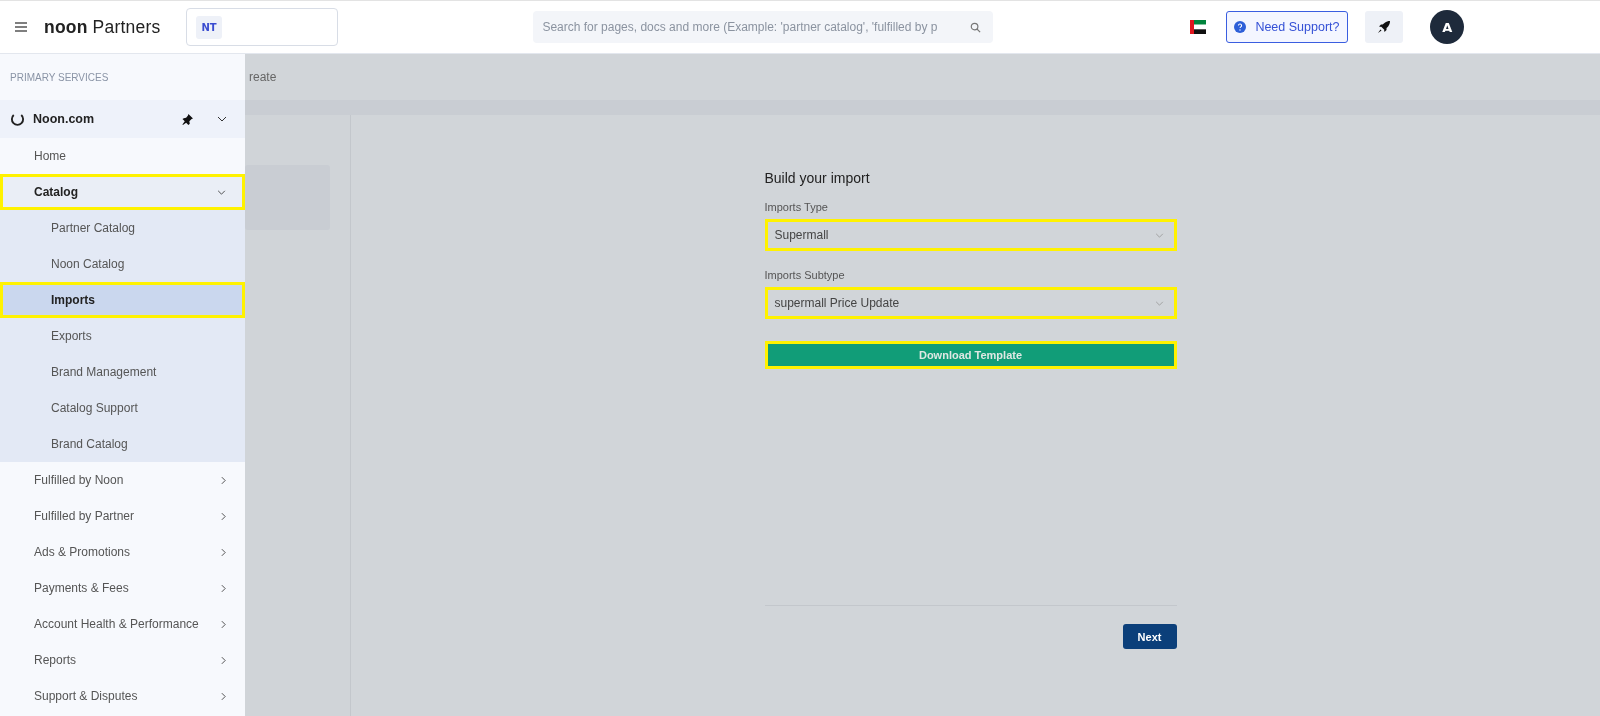 This screenshot has width=1600, height=716. Describe the element at coordinates (122, 372) in the screenshot. I see `nav-subitem: Brand Management` at that location.